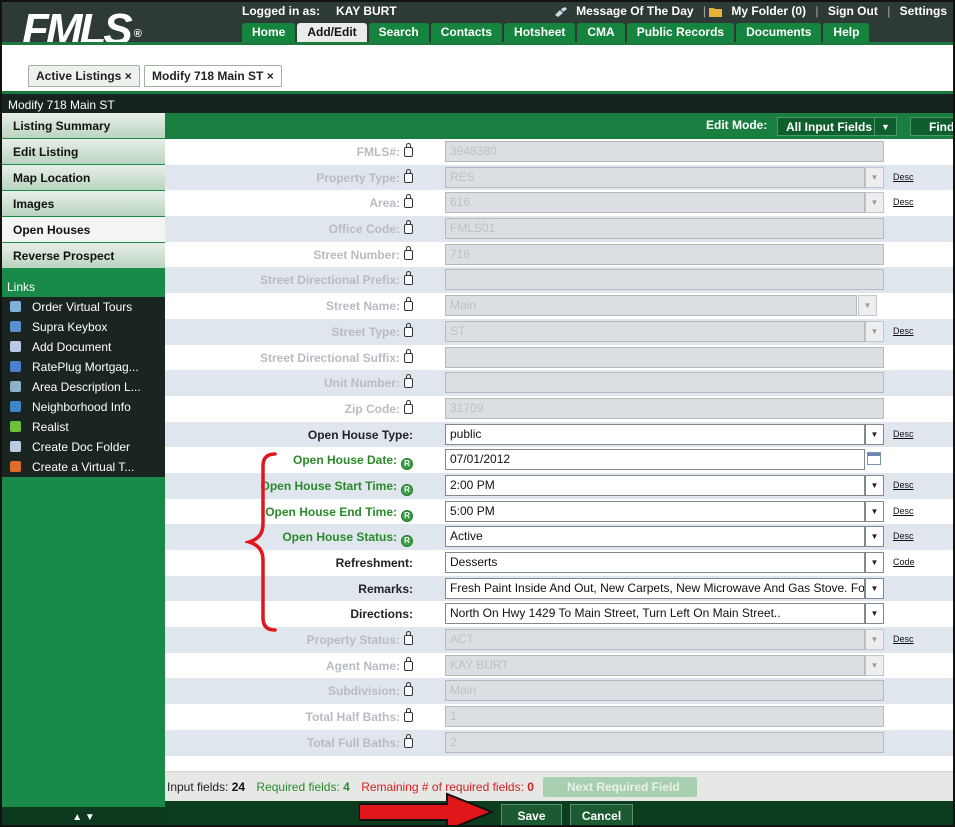 The width and height of the screenshot is (955, 827). What do you see at coordinates (655, 434) in the screenshot?
I see `open-house-type-input: public` at bounding box center [655, 434].